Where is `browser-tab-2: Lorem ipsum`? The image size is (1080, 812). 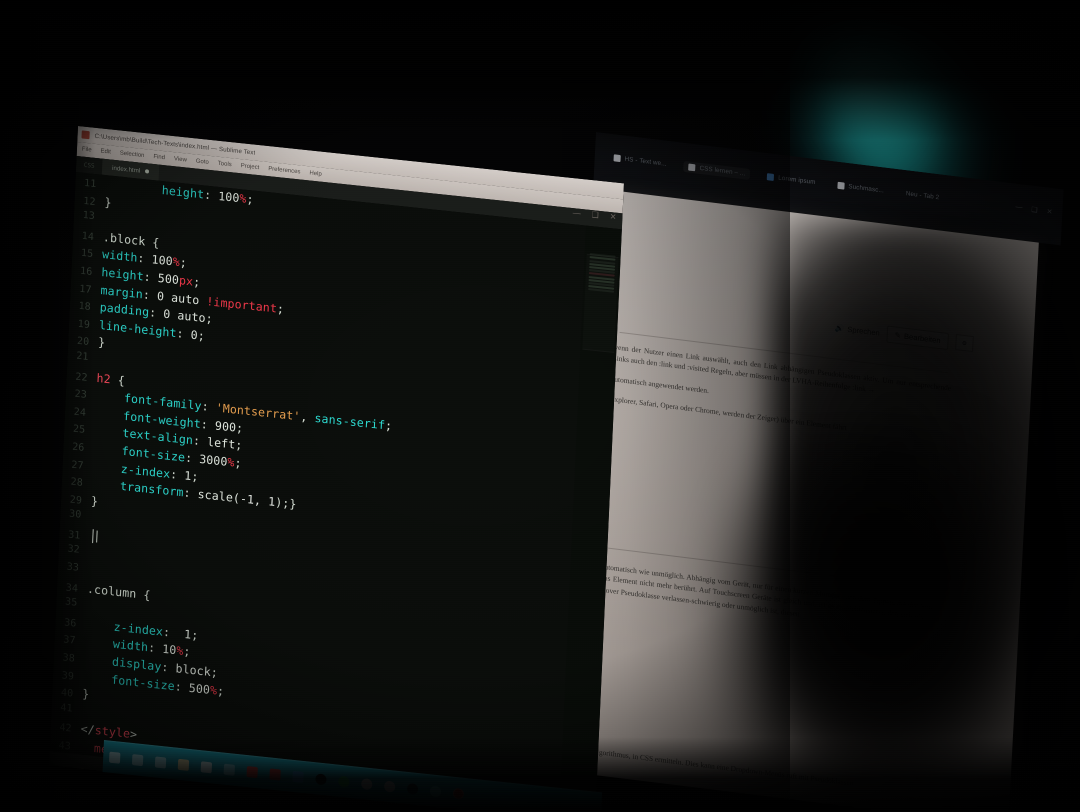 browser-tab-2: Lorem ipsum is located at coordinates (791, 180).